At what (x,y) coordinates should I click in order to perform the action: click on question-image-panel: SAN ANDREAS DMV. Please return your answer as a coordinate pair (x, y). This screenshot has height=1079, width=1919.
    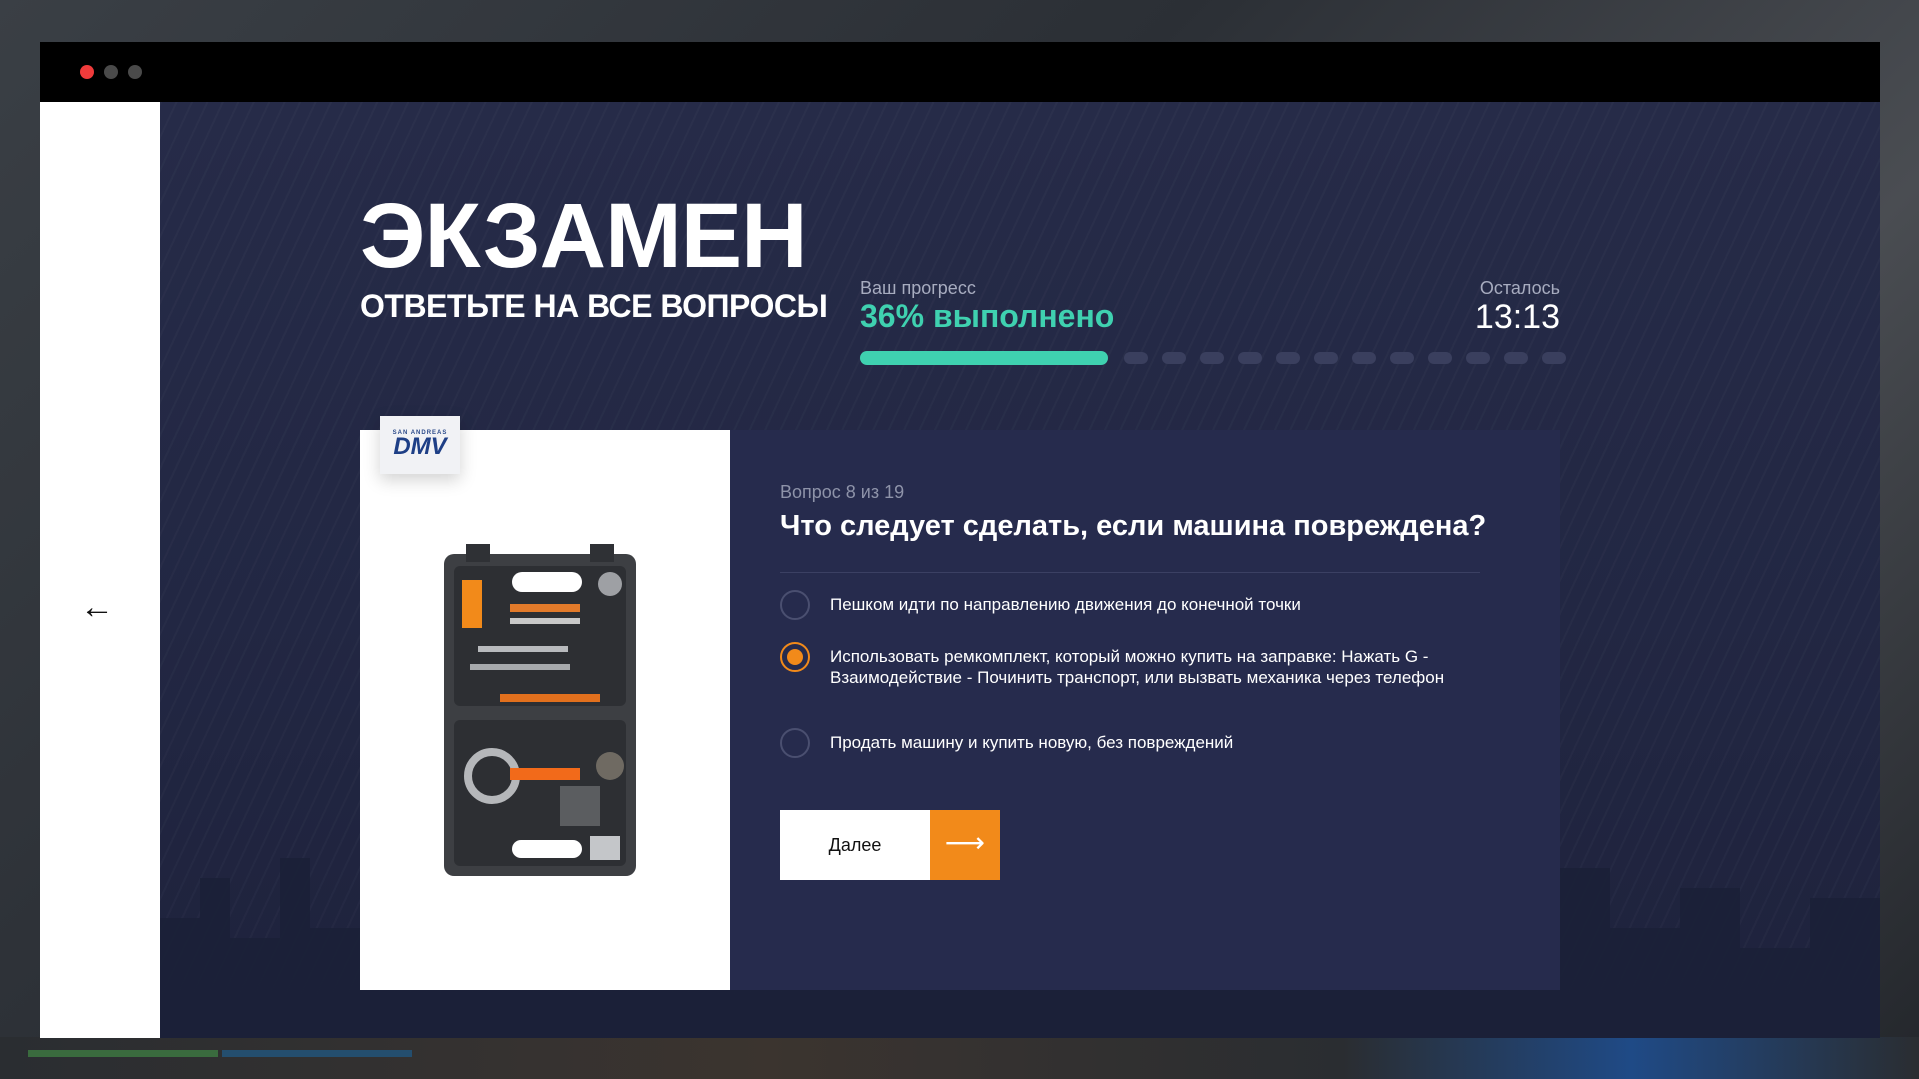
    Looking at the image, I should click on (545, 703).